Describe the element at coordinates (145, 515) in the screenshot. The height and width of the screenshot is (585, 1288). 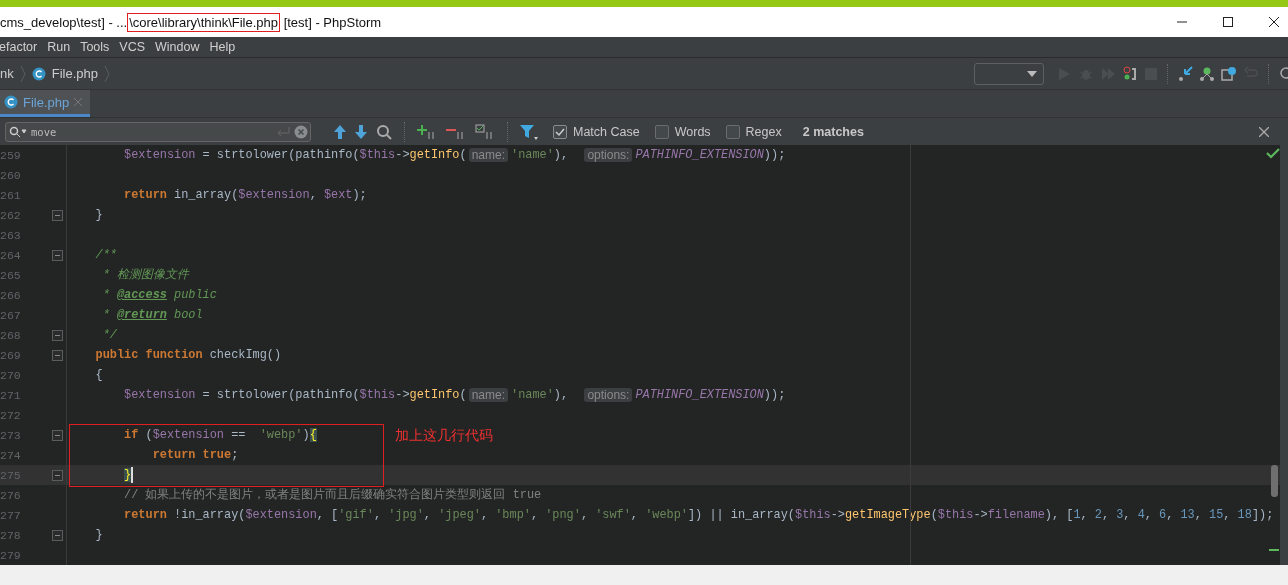
I see `code-keyword: return` at that location.